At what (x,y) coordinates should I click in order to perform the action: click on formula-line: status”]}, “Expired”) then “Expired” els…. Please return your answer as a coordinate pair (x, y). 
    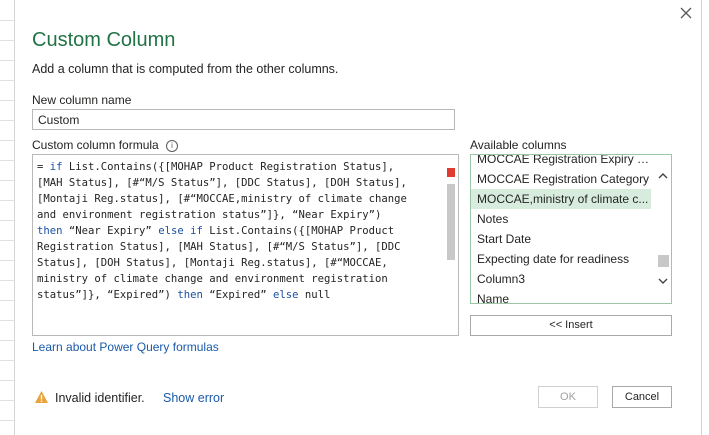
    Looking at the image, I should click on (183, 295).